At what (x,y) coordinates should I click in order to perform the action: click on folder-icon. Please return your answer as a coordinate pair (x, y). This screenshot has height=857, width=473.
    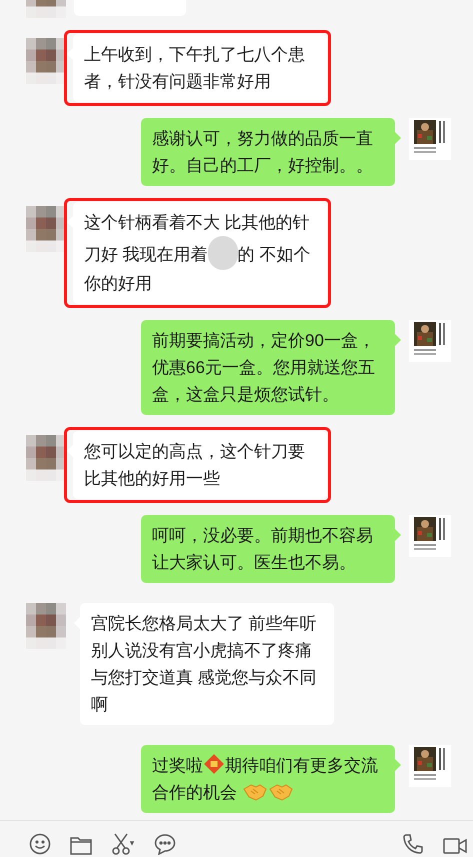
    Looking at the image, I should click on (81, 845).